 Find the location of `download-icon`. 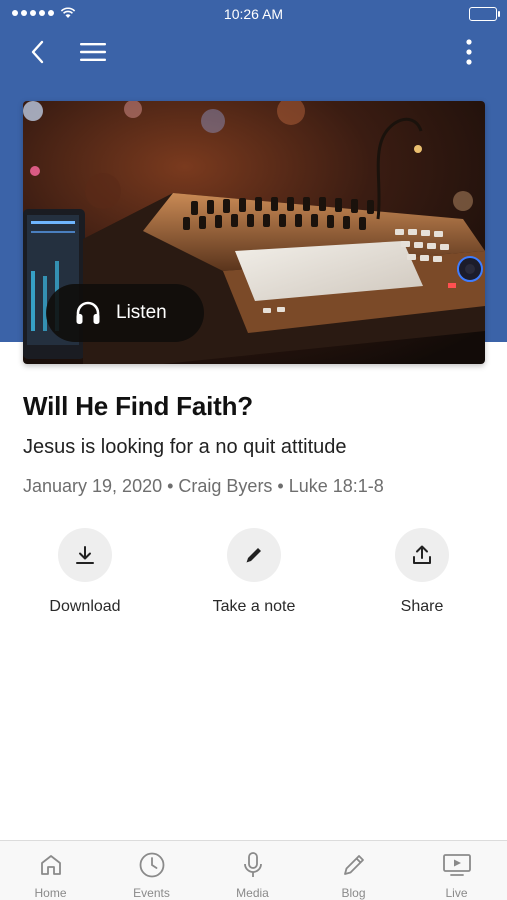

download-icon is located at coordinates (85, 555).